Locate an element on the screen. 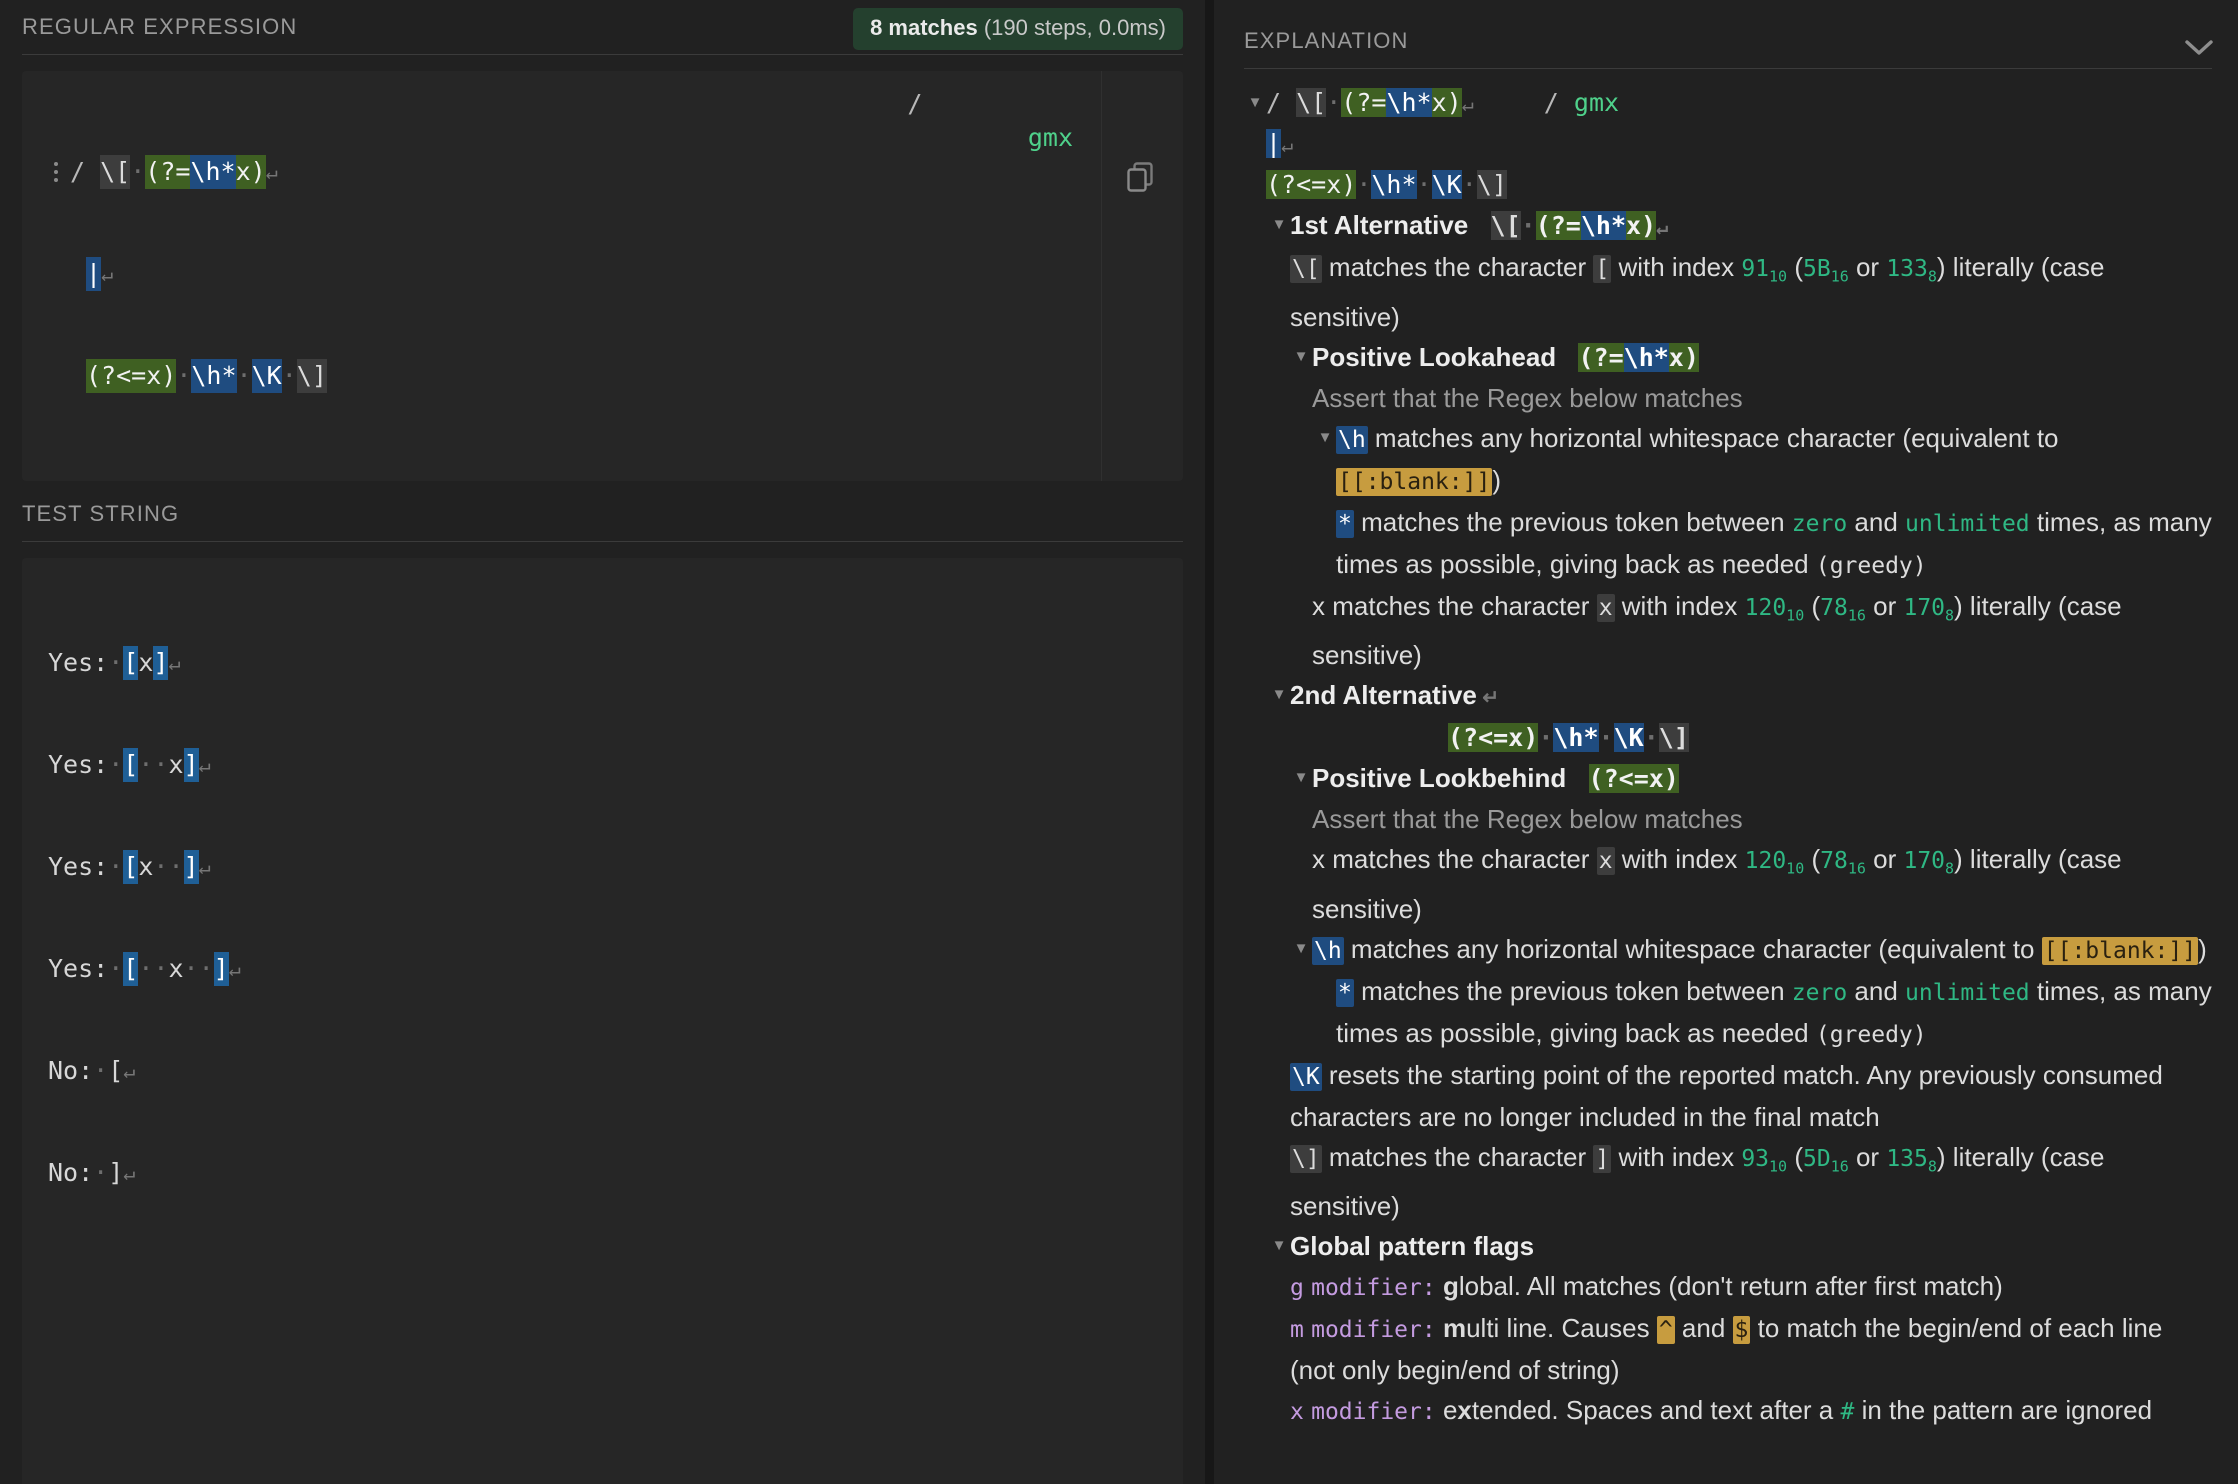 This screenshot has height=1484, width=2238. regex-line-1: / \[· (?= \h* x) ↵ is located at coordinates (615, 172).